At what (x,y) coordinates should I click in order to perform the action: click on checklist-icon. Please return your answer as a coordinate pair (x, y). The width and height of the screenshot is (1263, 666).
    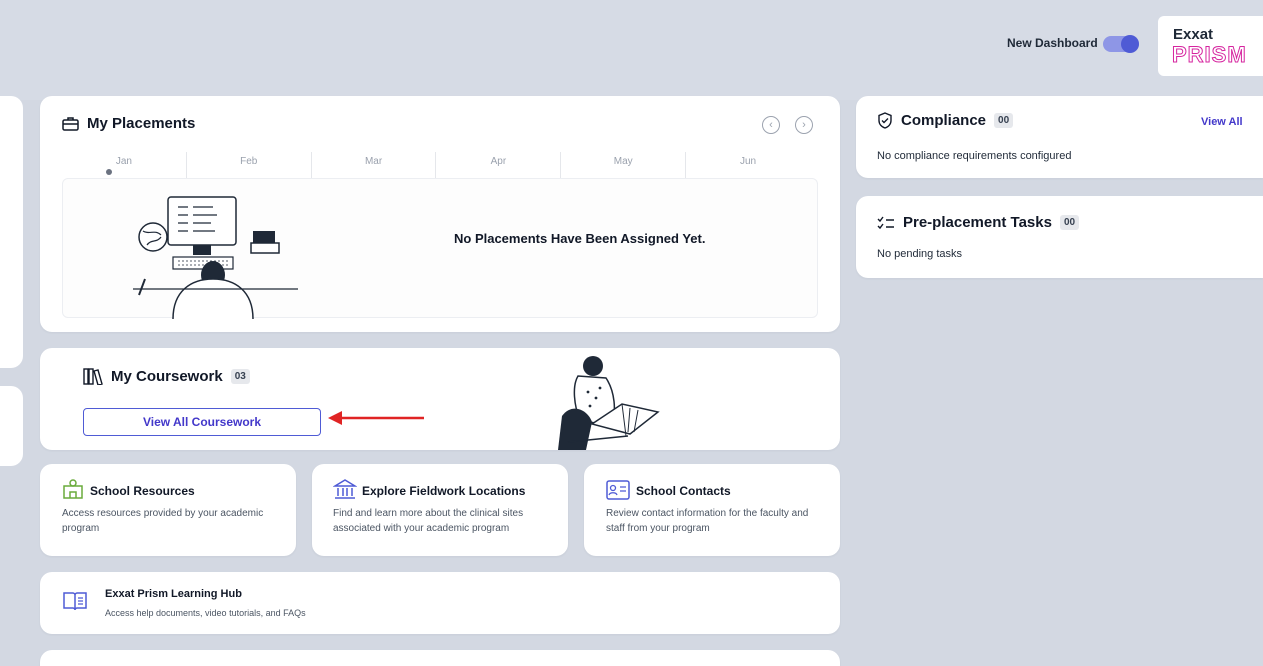
    Looking at the image, I should click on (885, 222).